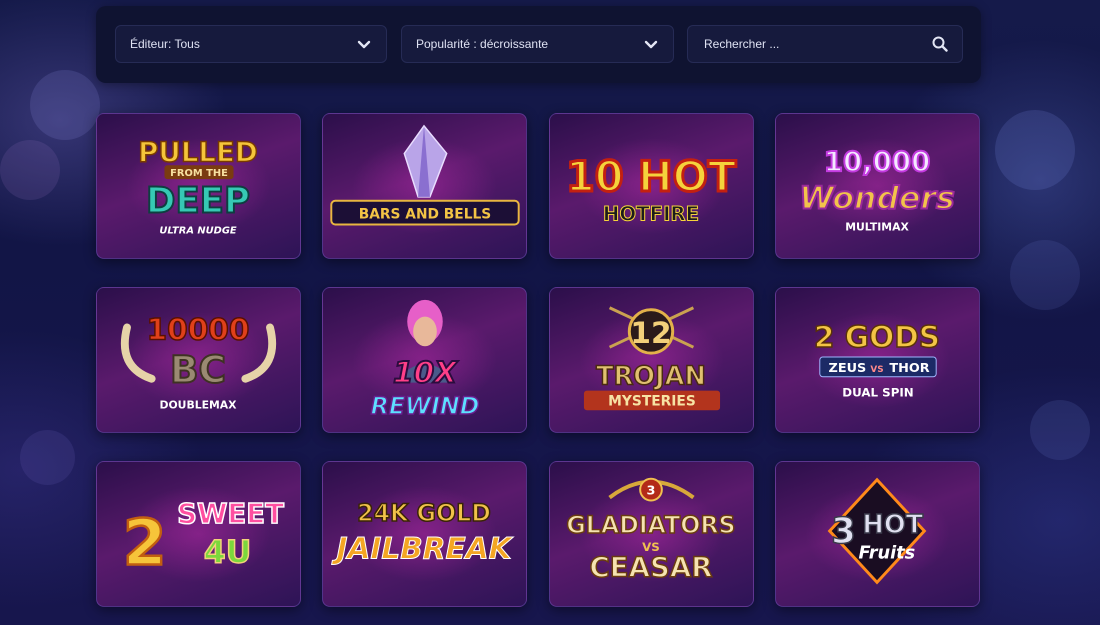 The width and height of the screenshot is (1100, 625). I want to click on game-tile-3-hot-fruits: 3 HOT Fruits, so click(877, 534).